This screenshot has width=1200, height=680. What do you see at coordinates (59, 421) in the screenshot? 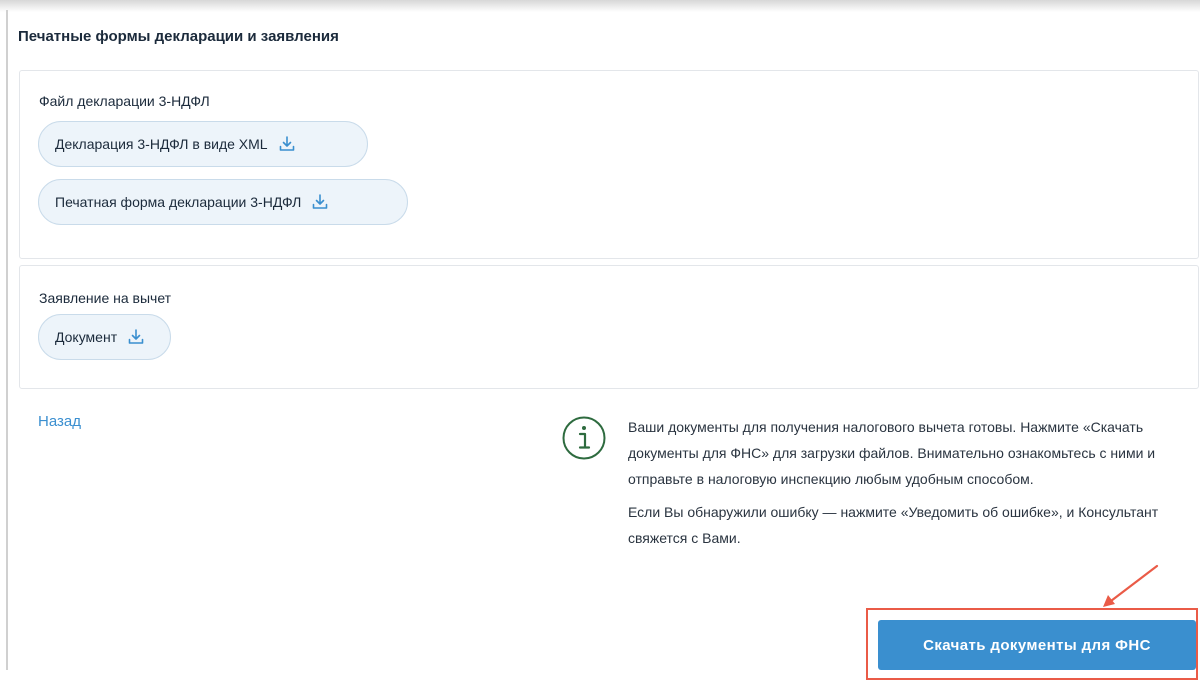
I see `back-link: Назад` at bounding box center [59, 421].